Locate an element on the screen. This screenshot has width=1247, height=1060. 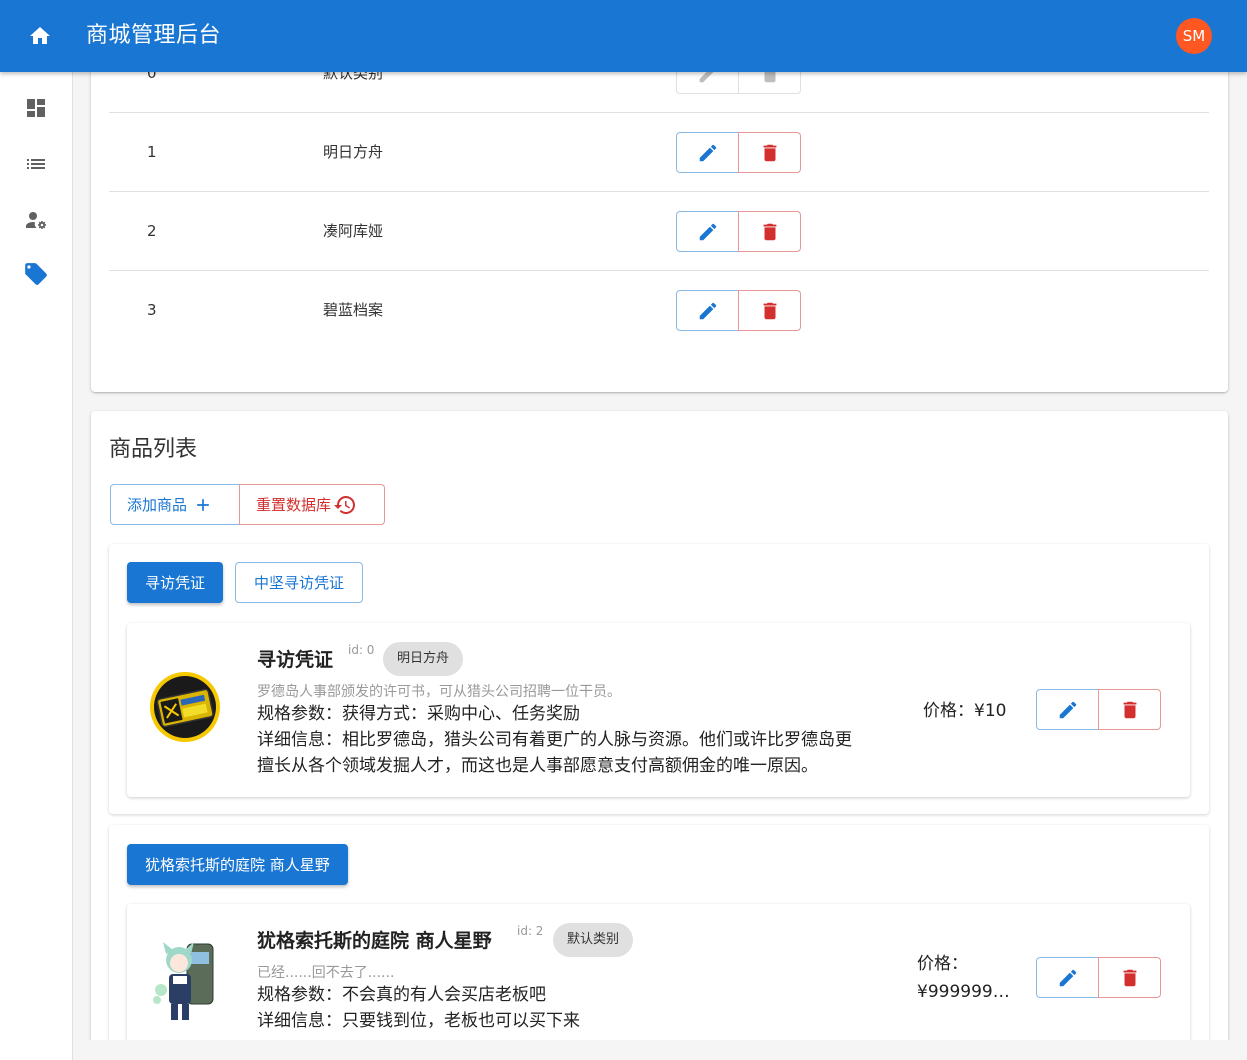
add-product-button: 添加商品 is located at coordinates (175, 504).